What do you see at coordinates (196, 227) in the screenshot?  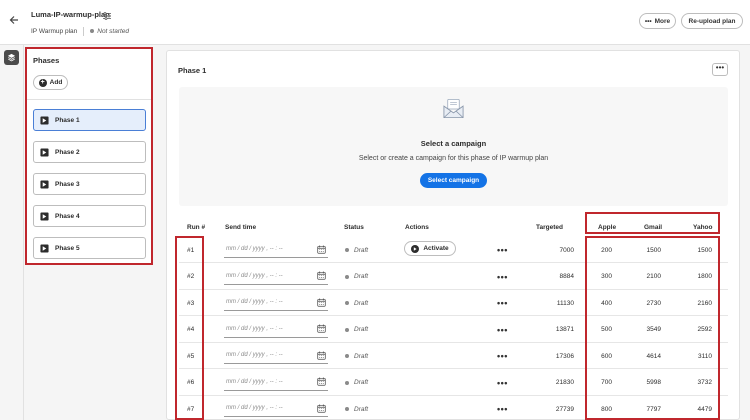 I see `column-header-run: Run #` at bounding box center [196, 227].